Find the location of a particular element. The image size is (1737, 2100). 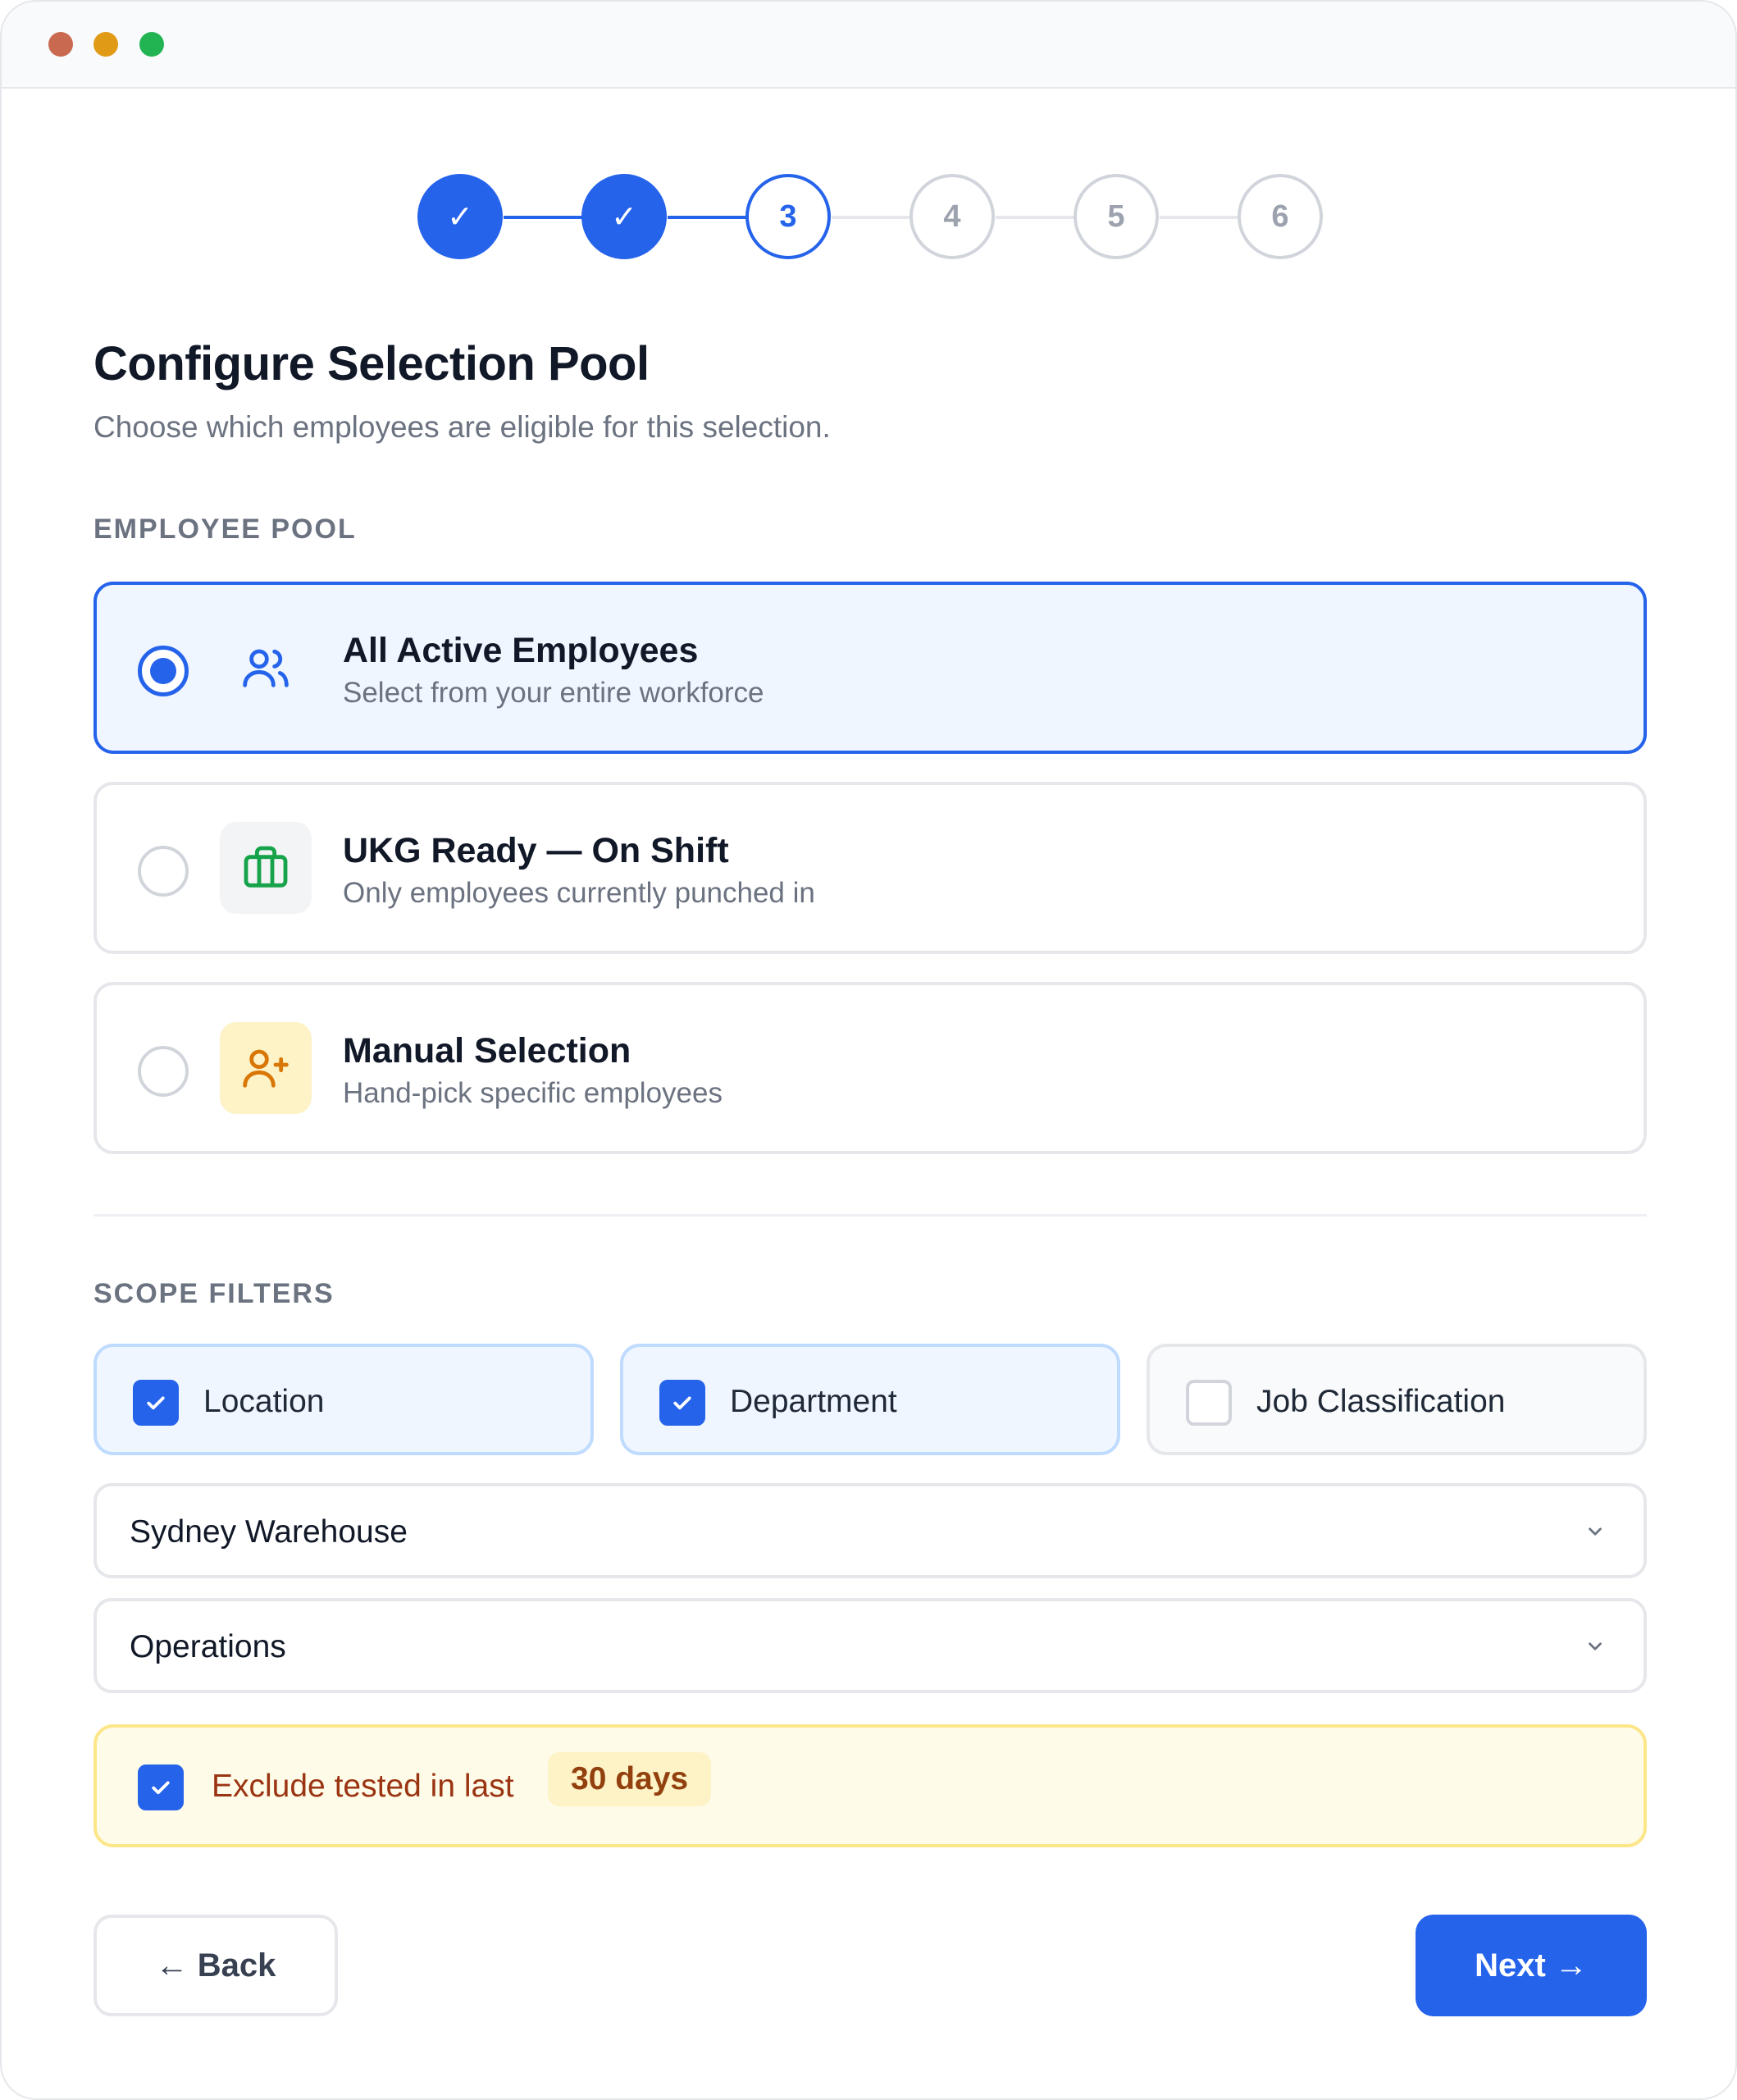

filter-location: Location is located at coordinates (343, 1399).